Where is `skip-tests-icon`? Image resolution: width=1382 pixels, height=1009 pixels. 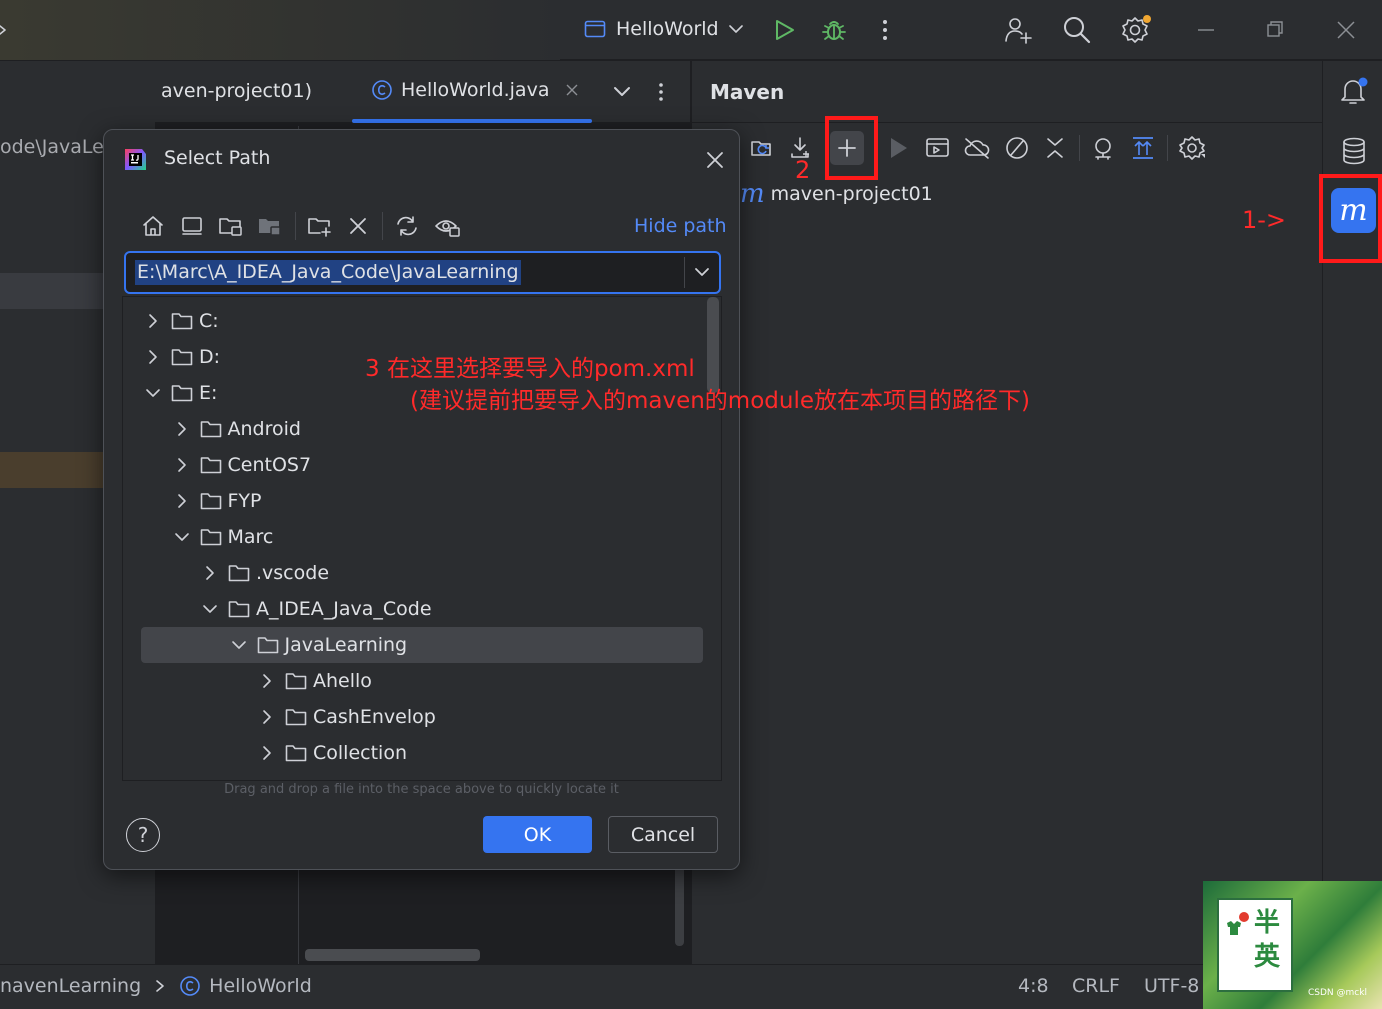 skip-tests-icon is located at coordinates (1017, 148).